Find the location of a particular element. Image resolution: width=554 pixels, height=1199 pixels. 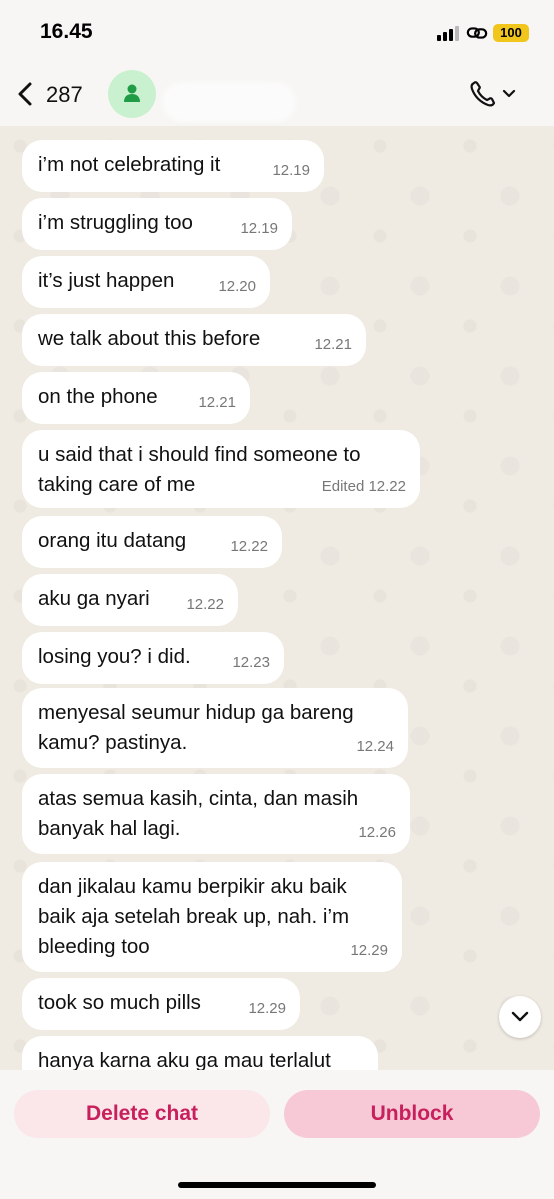

scroll-down-button is located at coordinates (520, 1017).